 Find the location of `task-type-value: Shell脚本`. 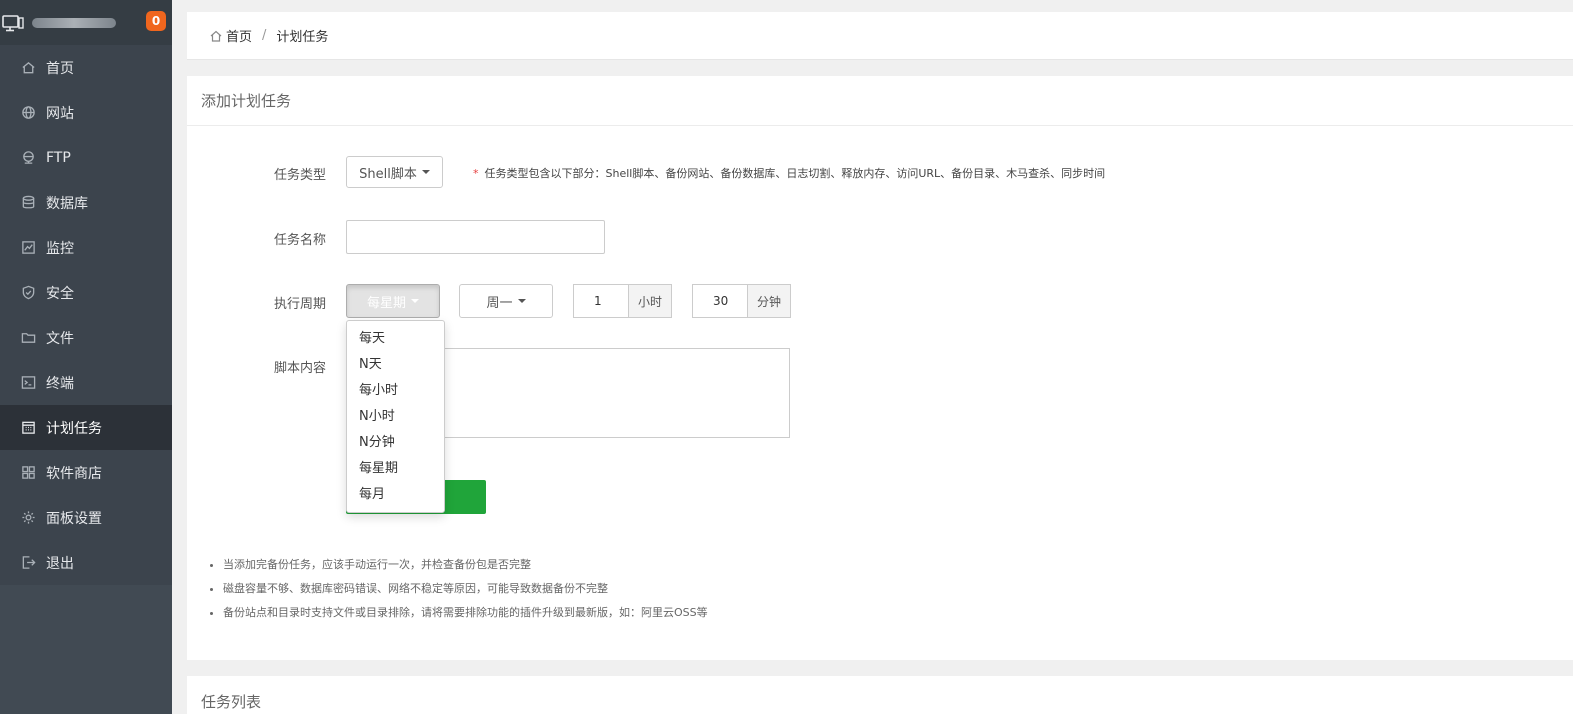

task-type-value: Shell脚本 is located at coordinates (388, 174).